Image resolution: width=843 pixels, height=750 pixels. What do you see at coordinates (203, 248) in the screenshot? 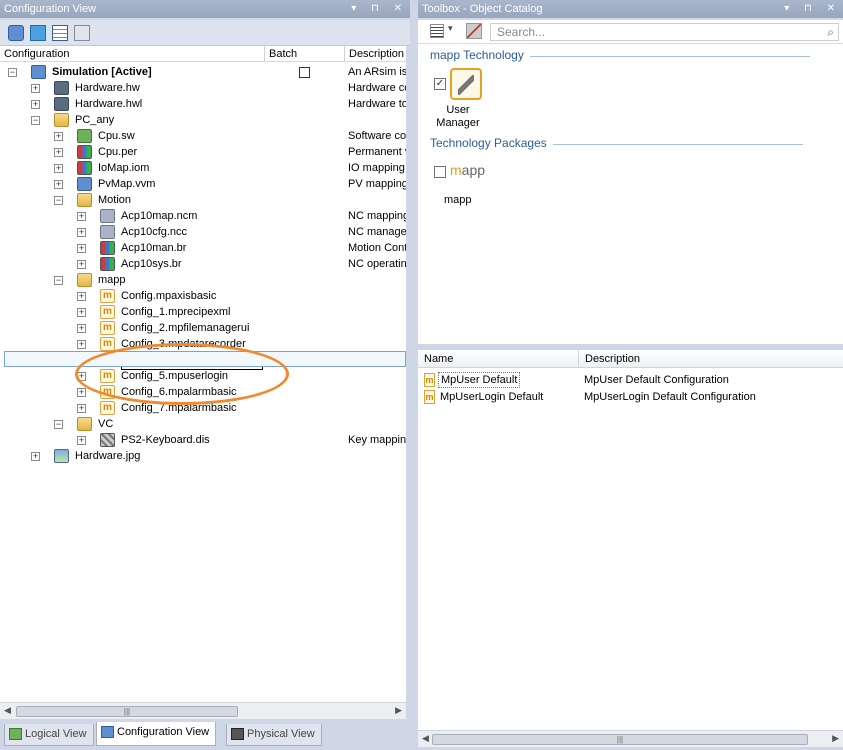
I see `tree-row: + Acp10man.br Motion Contr` at bounding box center [203, 248].